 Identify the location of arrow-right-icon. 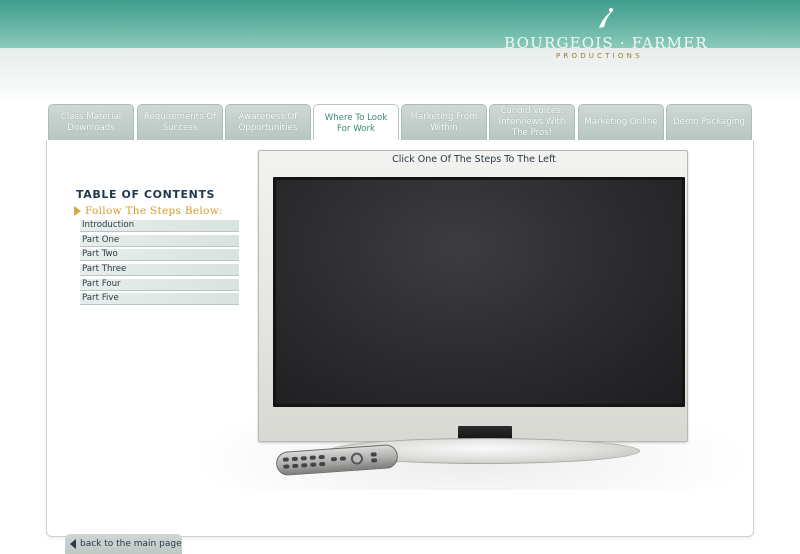
(77, 211).